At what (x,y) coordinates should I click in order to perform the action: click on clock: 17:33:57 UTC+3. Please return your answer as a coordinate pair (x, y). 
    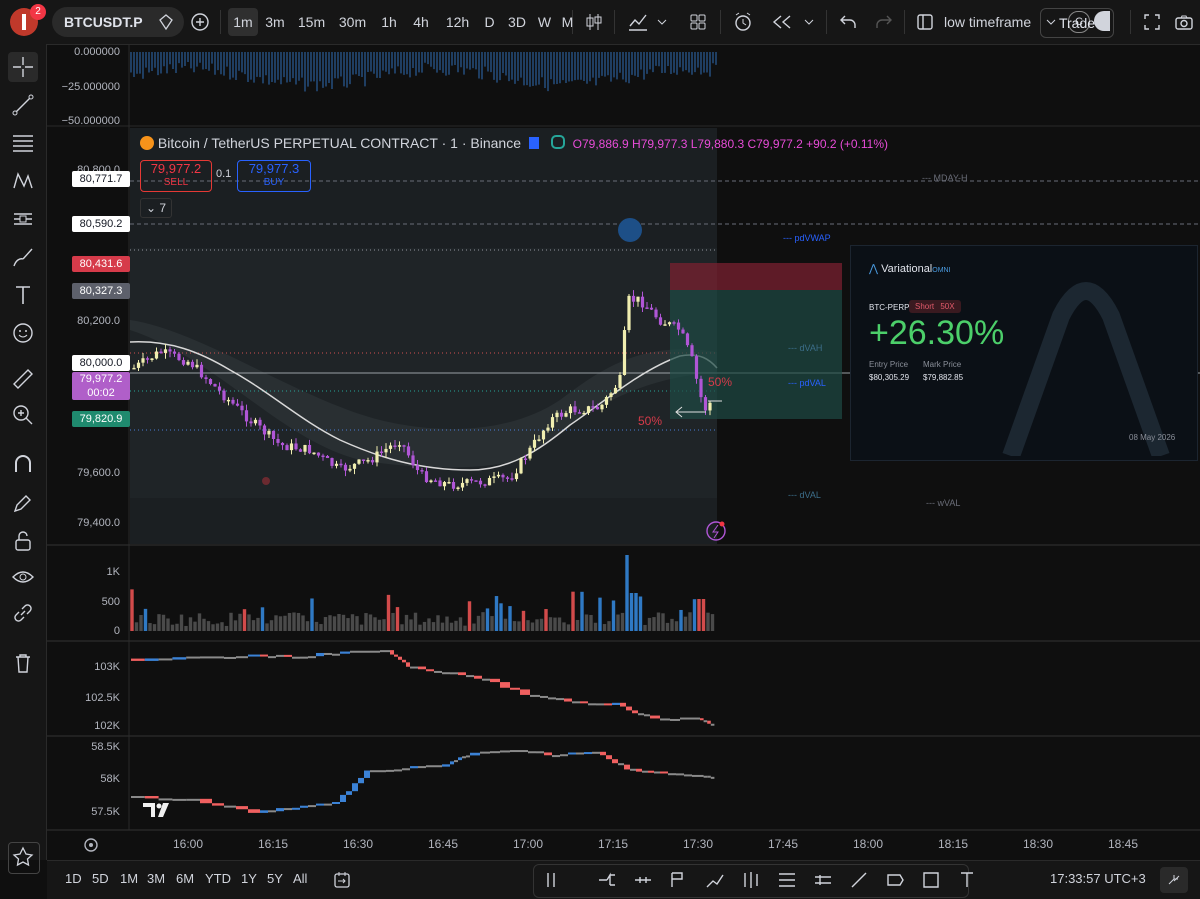
    Looking at the image, I should click on (1098, 878).